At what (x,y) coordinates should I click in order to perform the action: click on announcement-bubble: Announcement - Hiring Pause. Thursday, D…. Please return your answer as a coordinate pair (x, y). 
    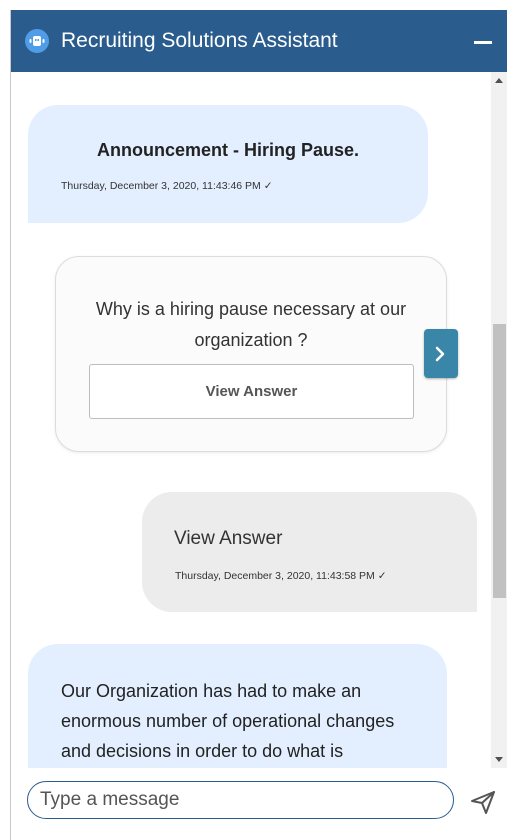
    Looking at the image, I should click on (228, 164).